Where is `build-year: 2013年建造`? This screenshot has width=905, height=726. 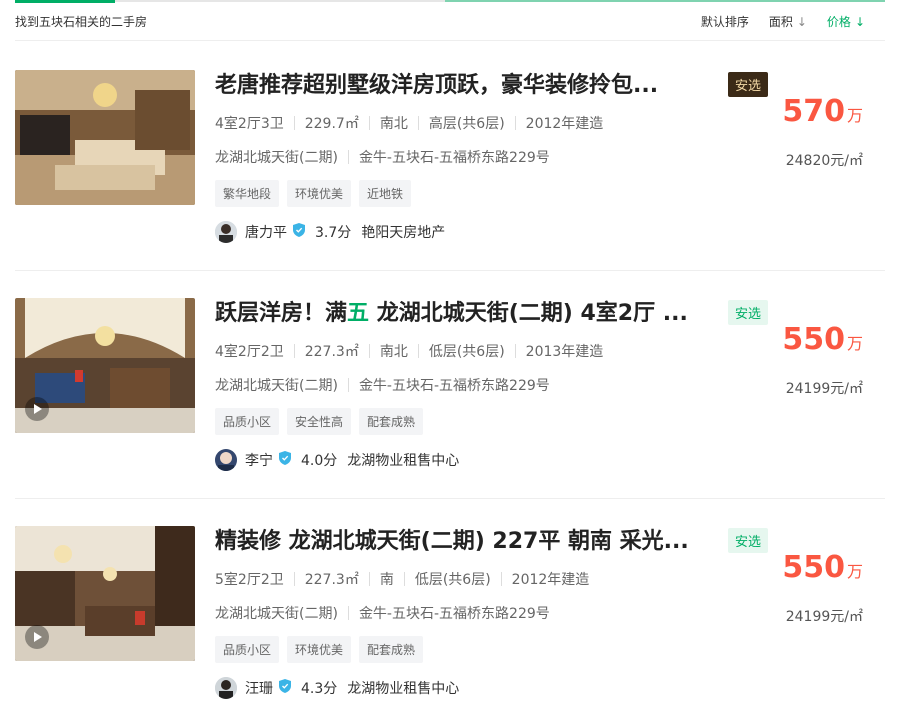 build-year: 2013年建造 is located at coordinates (564, 352).